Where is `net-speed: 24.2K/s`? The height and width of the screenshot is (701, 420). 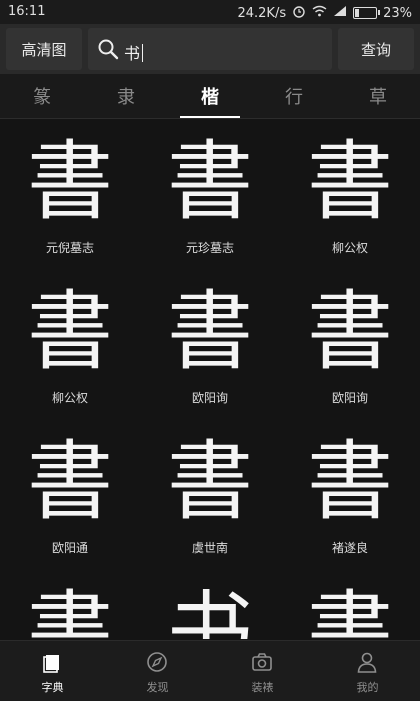 net-speed: 24.2K/s is located at coordinates (262, 13).